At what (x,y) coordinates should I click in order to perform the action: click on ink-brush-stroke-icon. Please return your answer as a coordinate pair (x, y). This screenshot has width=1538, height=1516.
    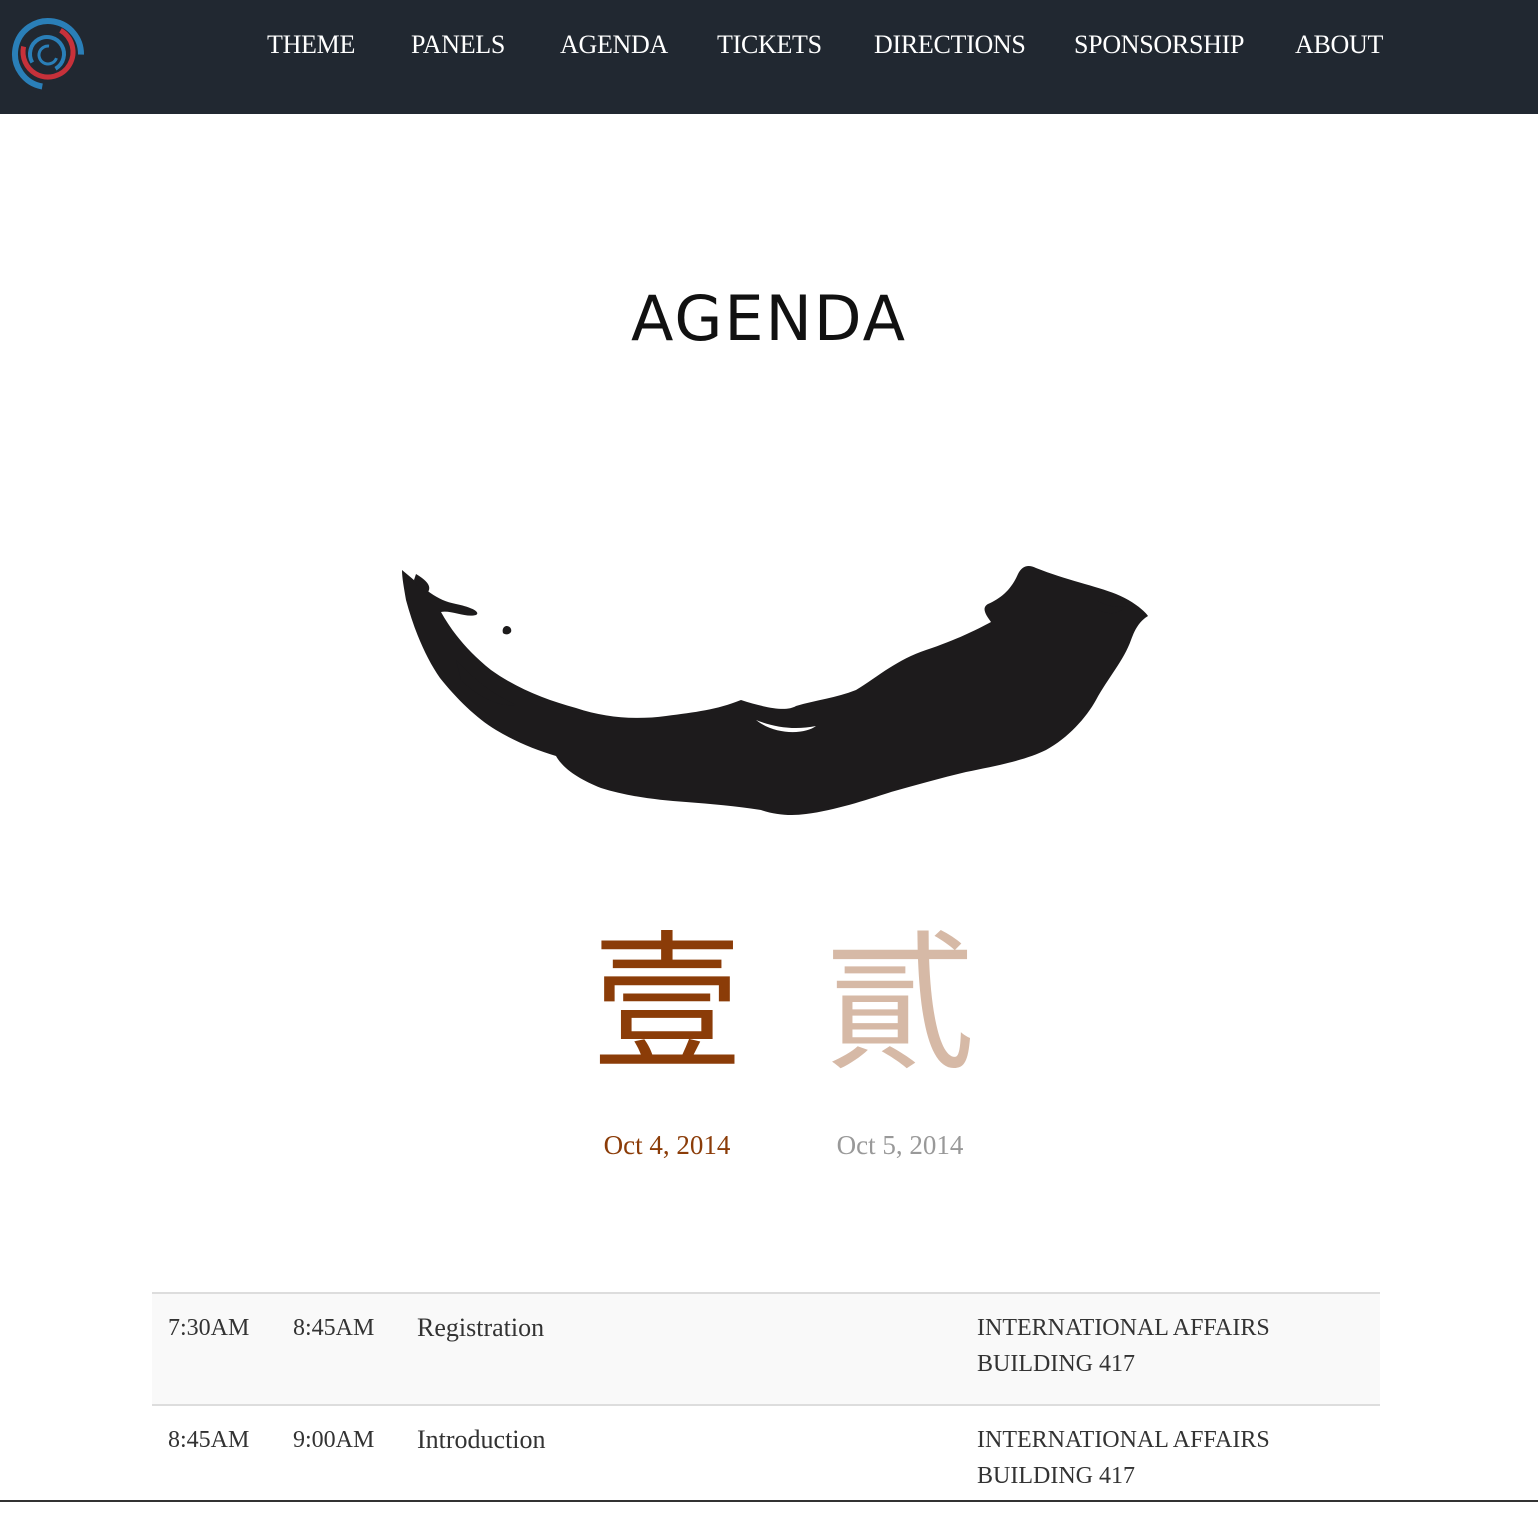
    Looking at the image, I should click on (775, 690).